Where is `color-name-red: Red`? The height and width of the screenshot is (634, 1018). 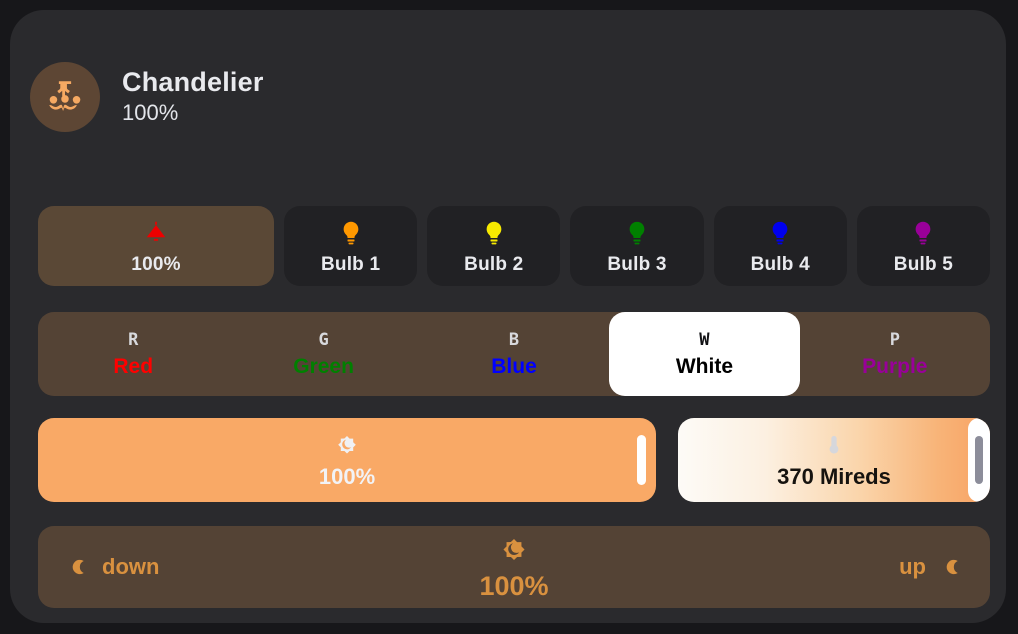
color-name-red: Red is located at coordinates (133, 366).